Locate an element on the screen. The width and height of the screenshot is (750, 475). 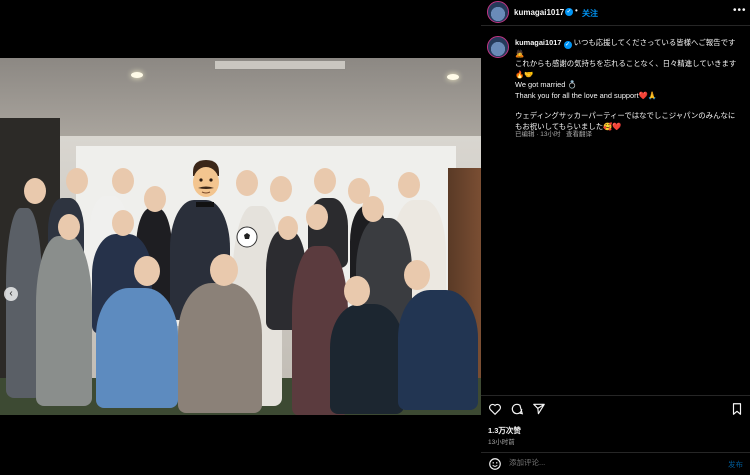
heart-icon is located at coordinates (495, 409).